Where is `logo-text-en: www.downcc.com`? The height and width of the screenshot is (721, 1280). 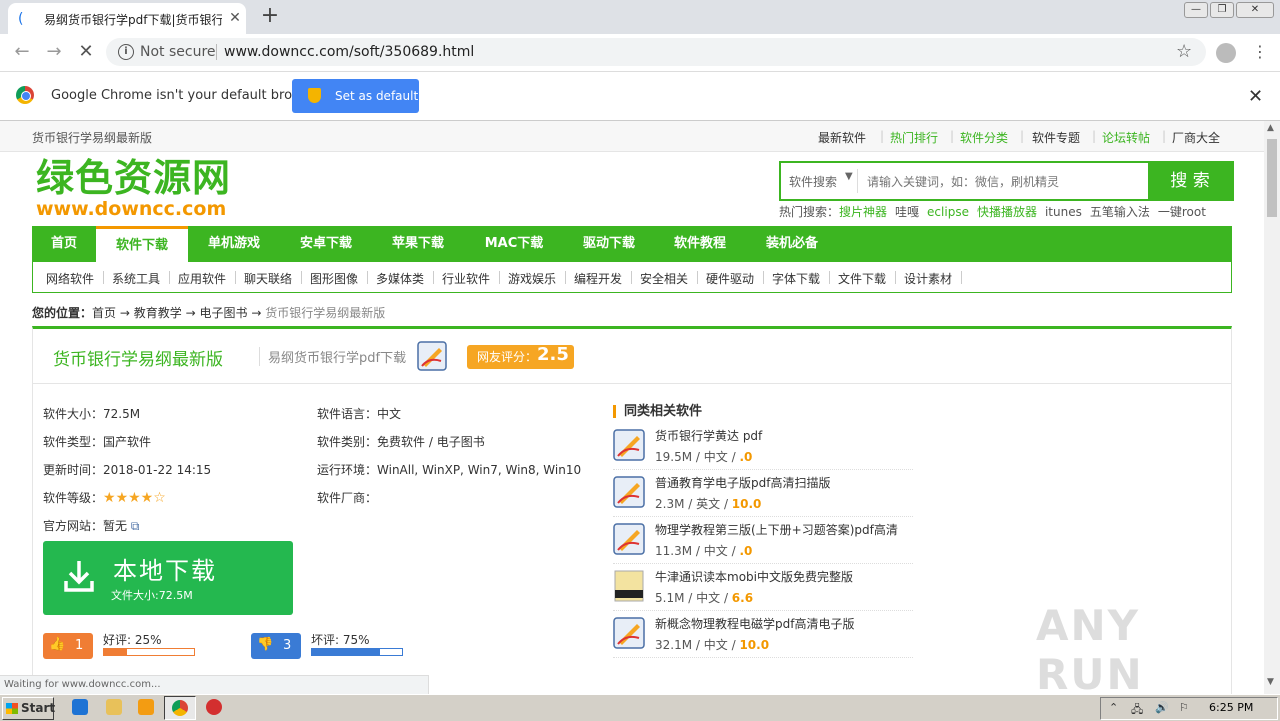 logo-text-en: www.downcc.com is located at coordinates (131, 209).